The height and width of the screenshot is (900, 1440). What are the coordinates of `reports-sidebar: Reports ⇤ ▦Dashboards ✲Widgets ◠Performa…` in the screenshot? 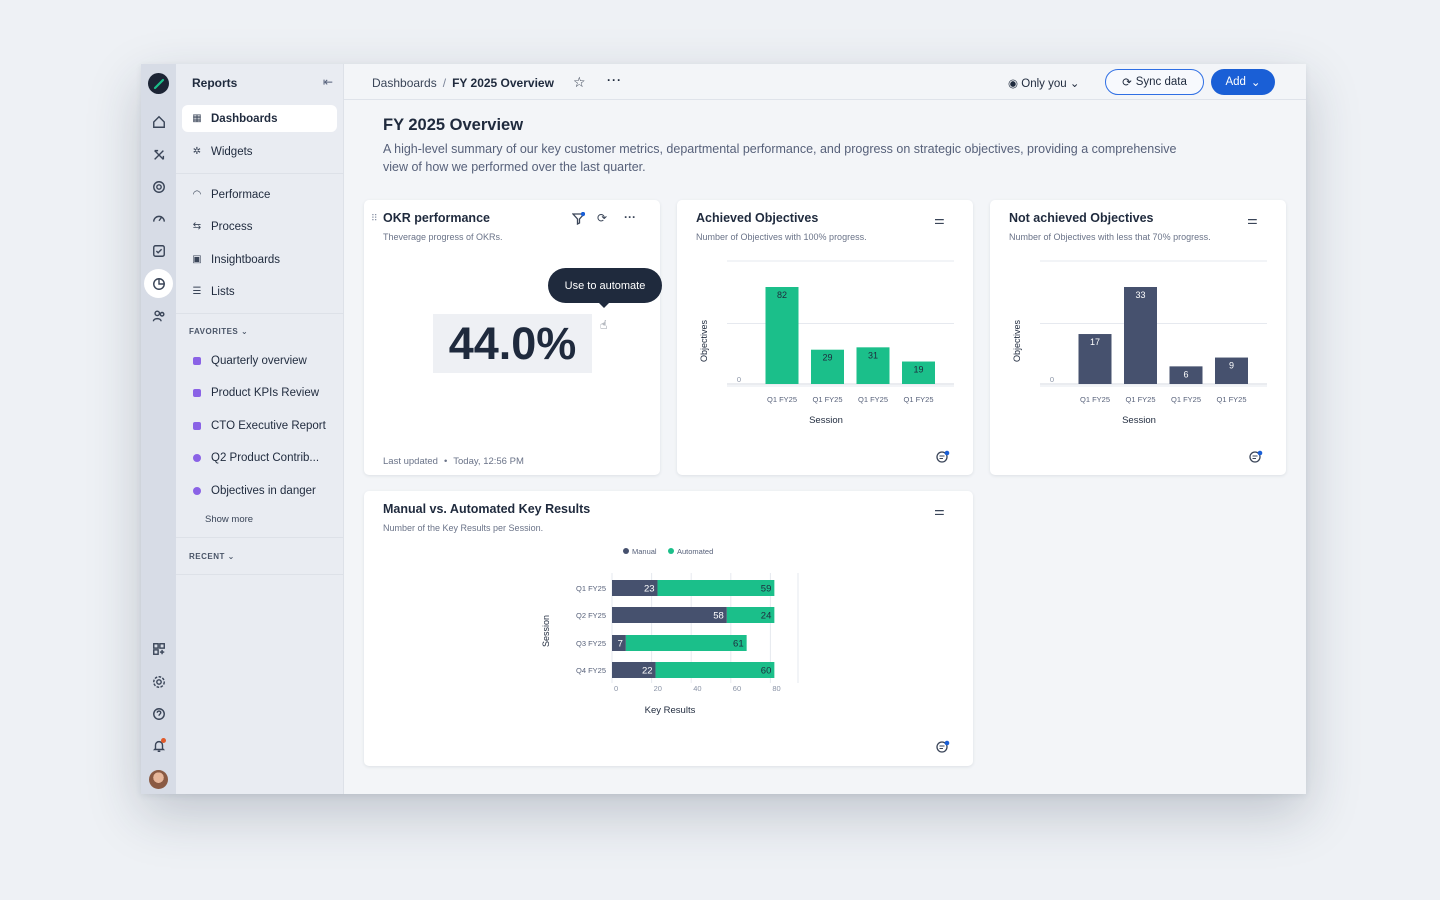 It's located at (260, 429).